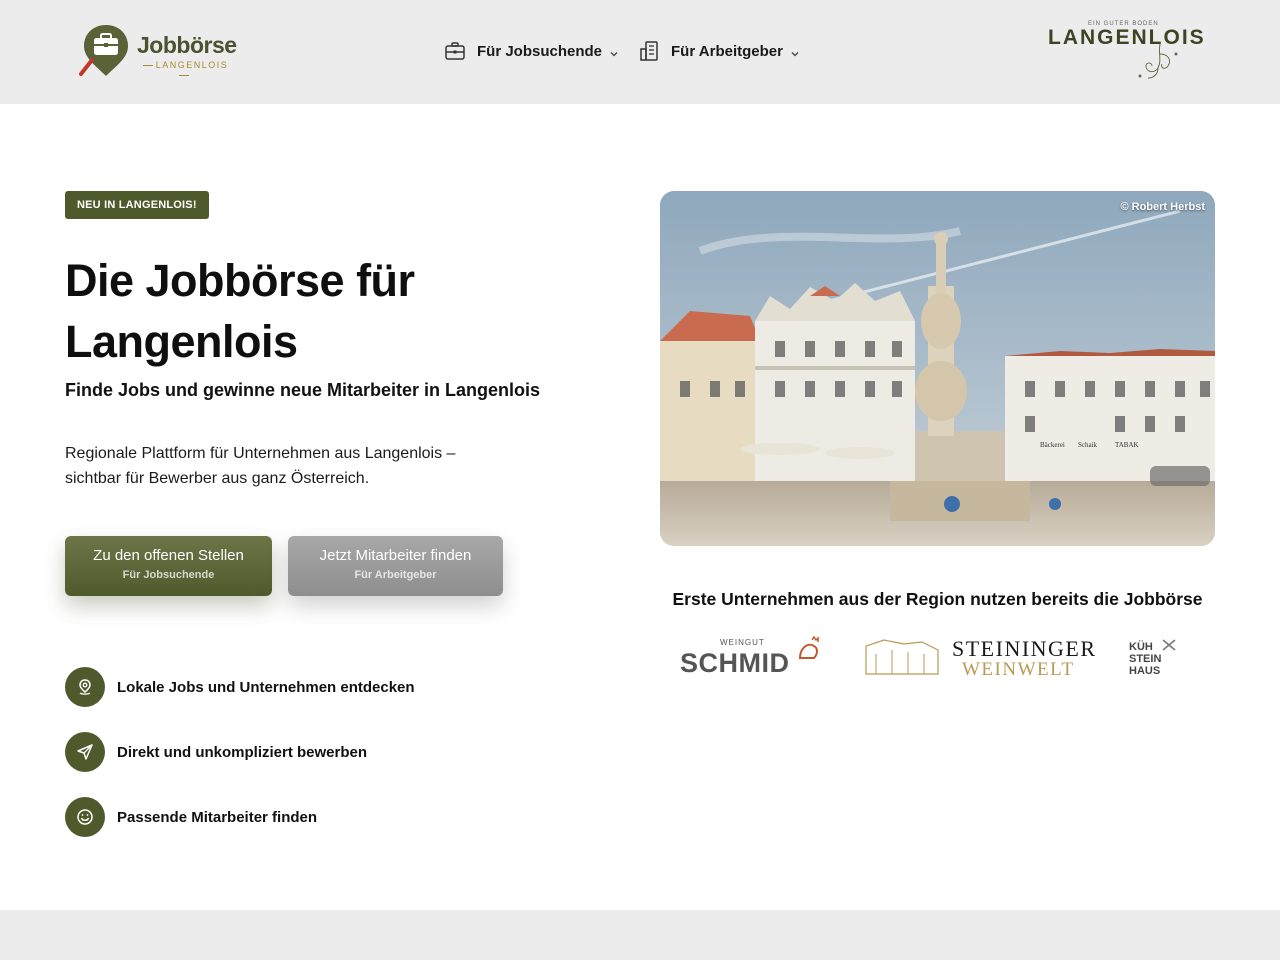 The height and width of the screenshot is (960, 1280). I want to click on feature-text: Direkt und unkompliziert bewerben, so click(242, 752).